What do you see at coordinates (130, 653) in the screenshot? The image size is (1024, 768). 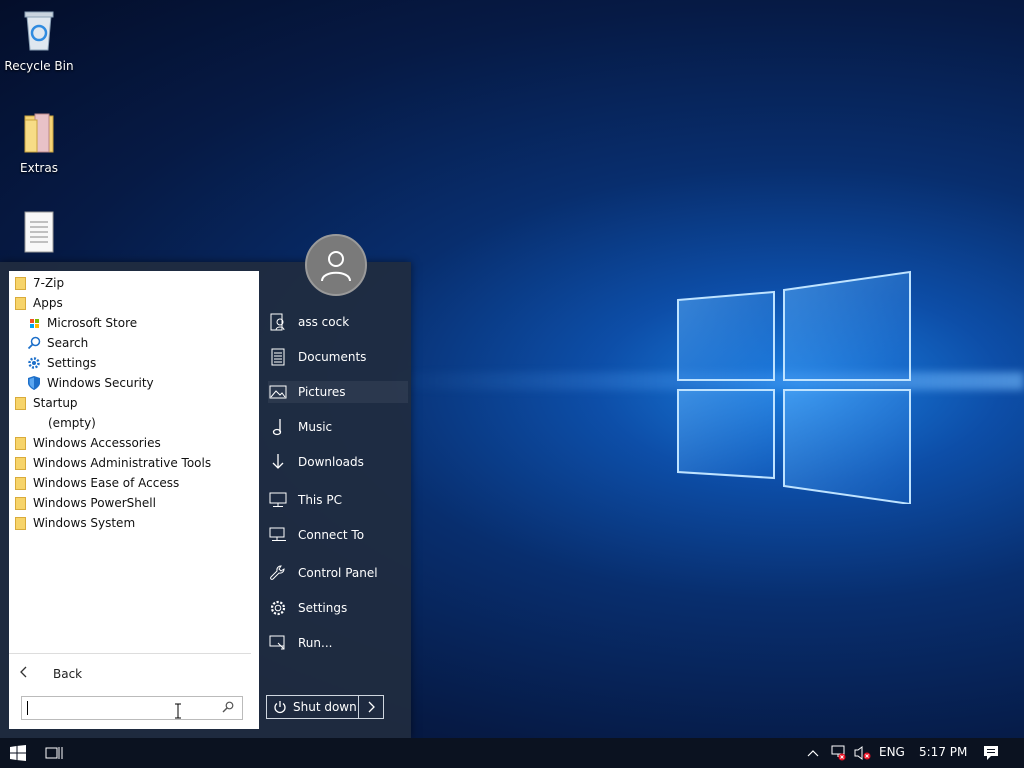 I see `divider` at bounding box center [130, 653].